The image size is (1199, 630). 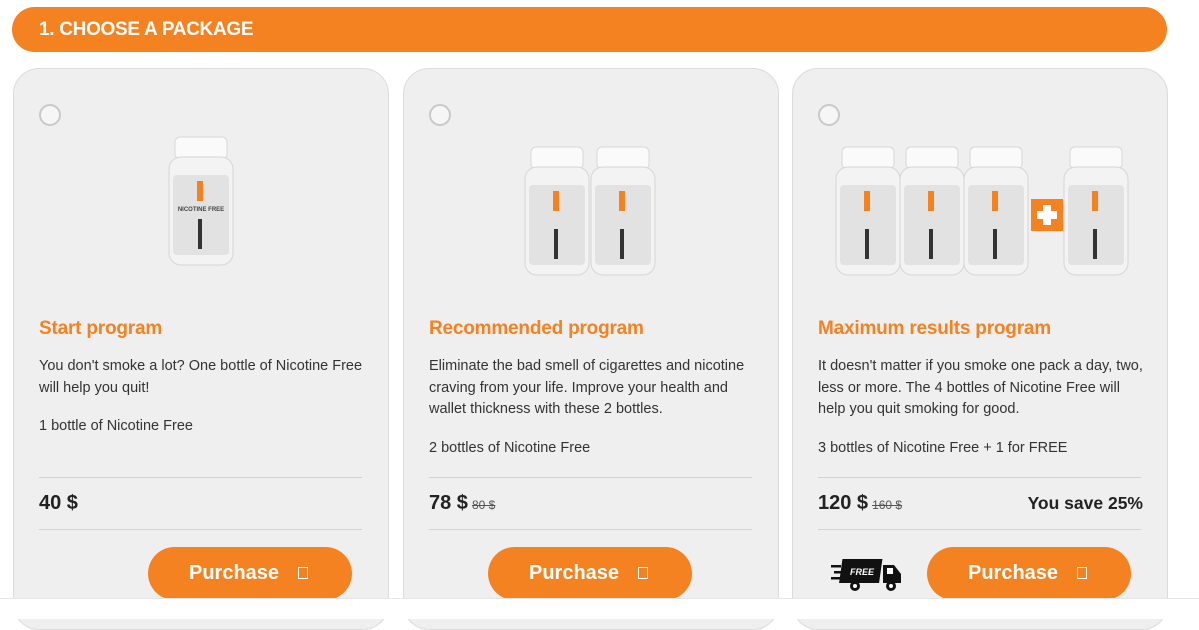 I want to click on package-quantity: 1 bottle of Nicotine Free, so click(x=116, y=426).